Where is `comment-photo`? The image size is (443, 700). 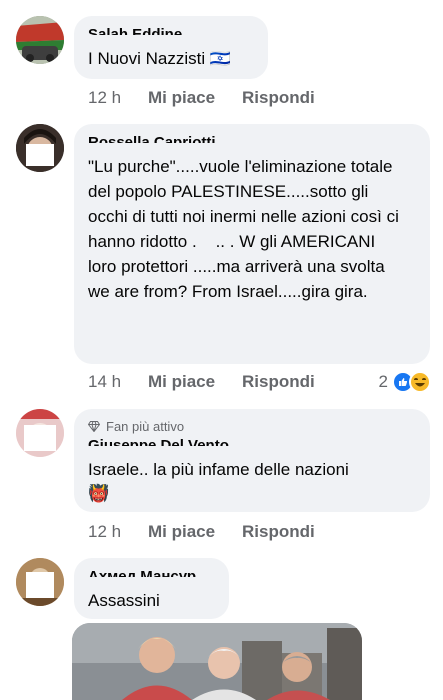 comment-photo is located at coordinates (217, 661).